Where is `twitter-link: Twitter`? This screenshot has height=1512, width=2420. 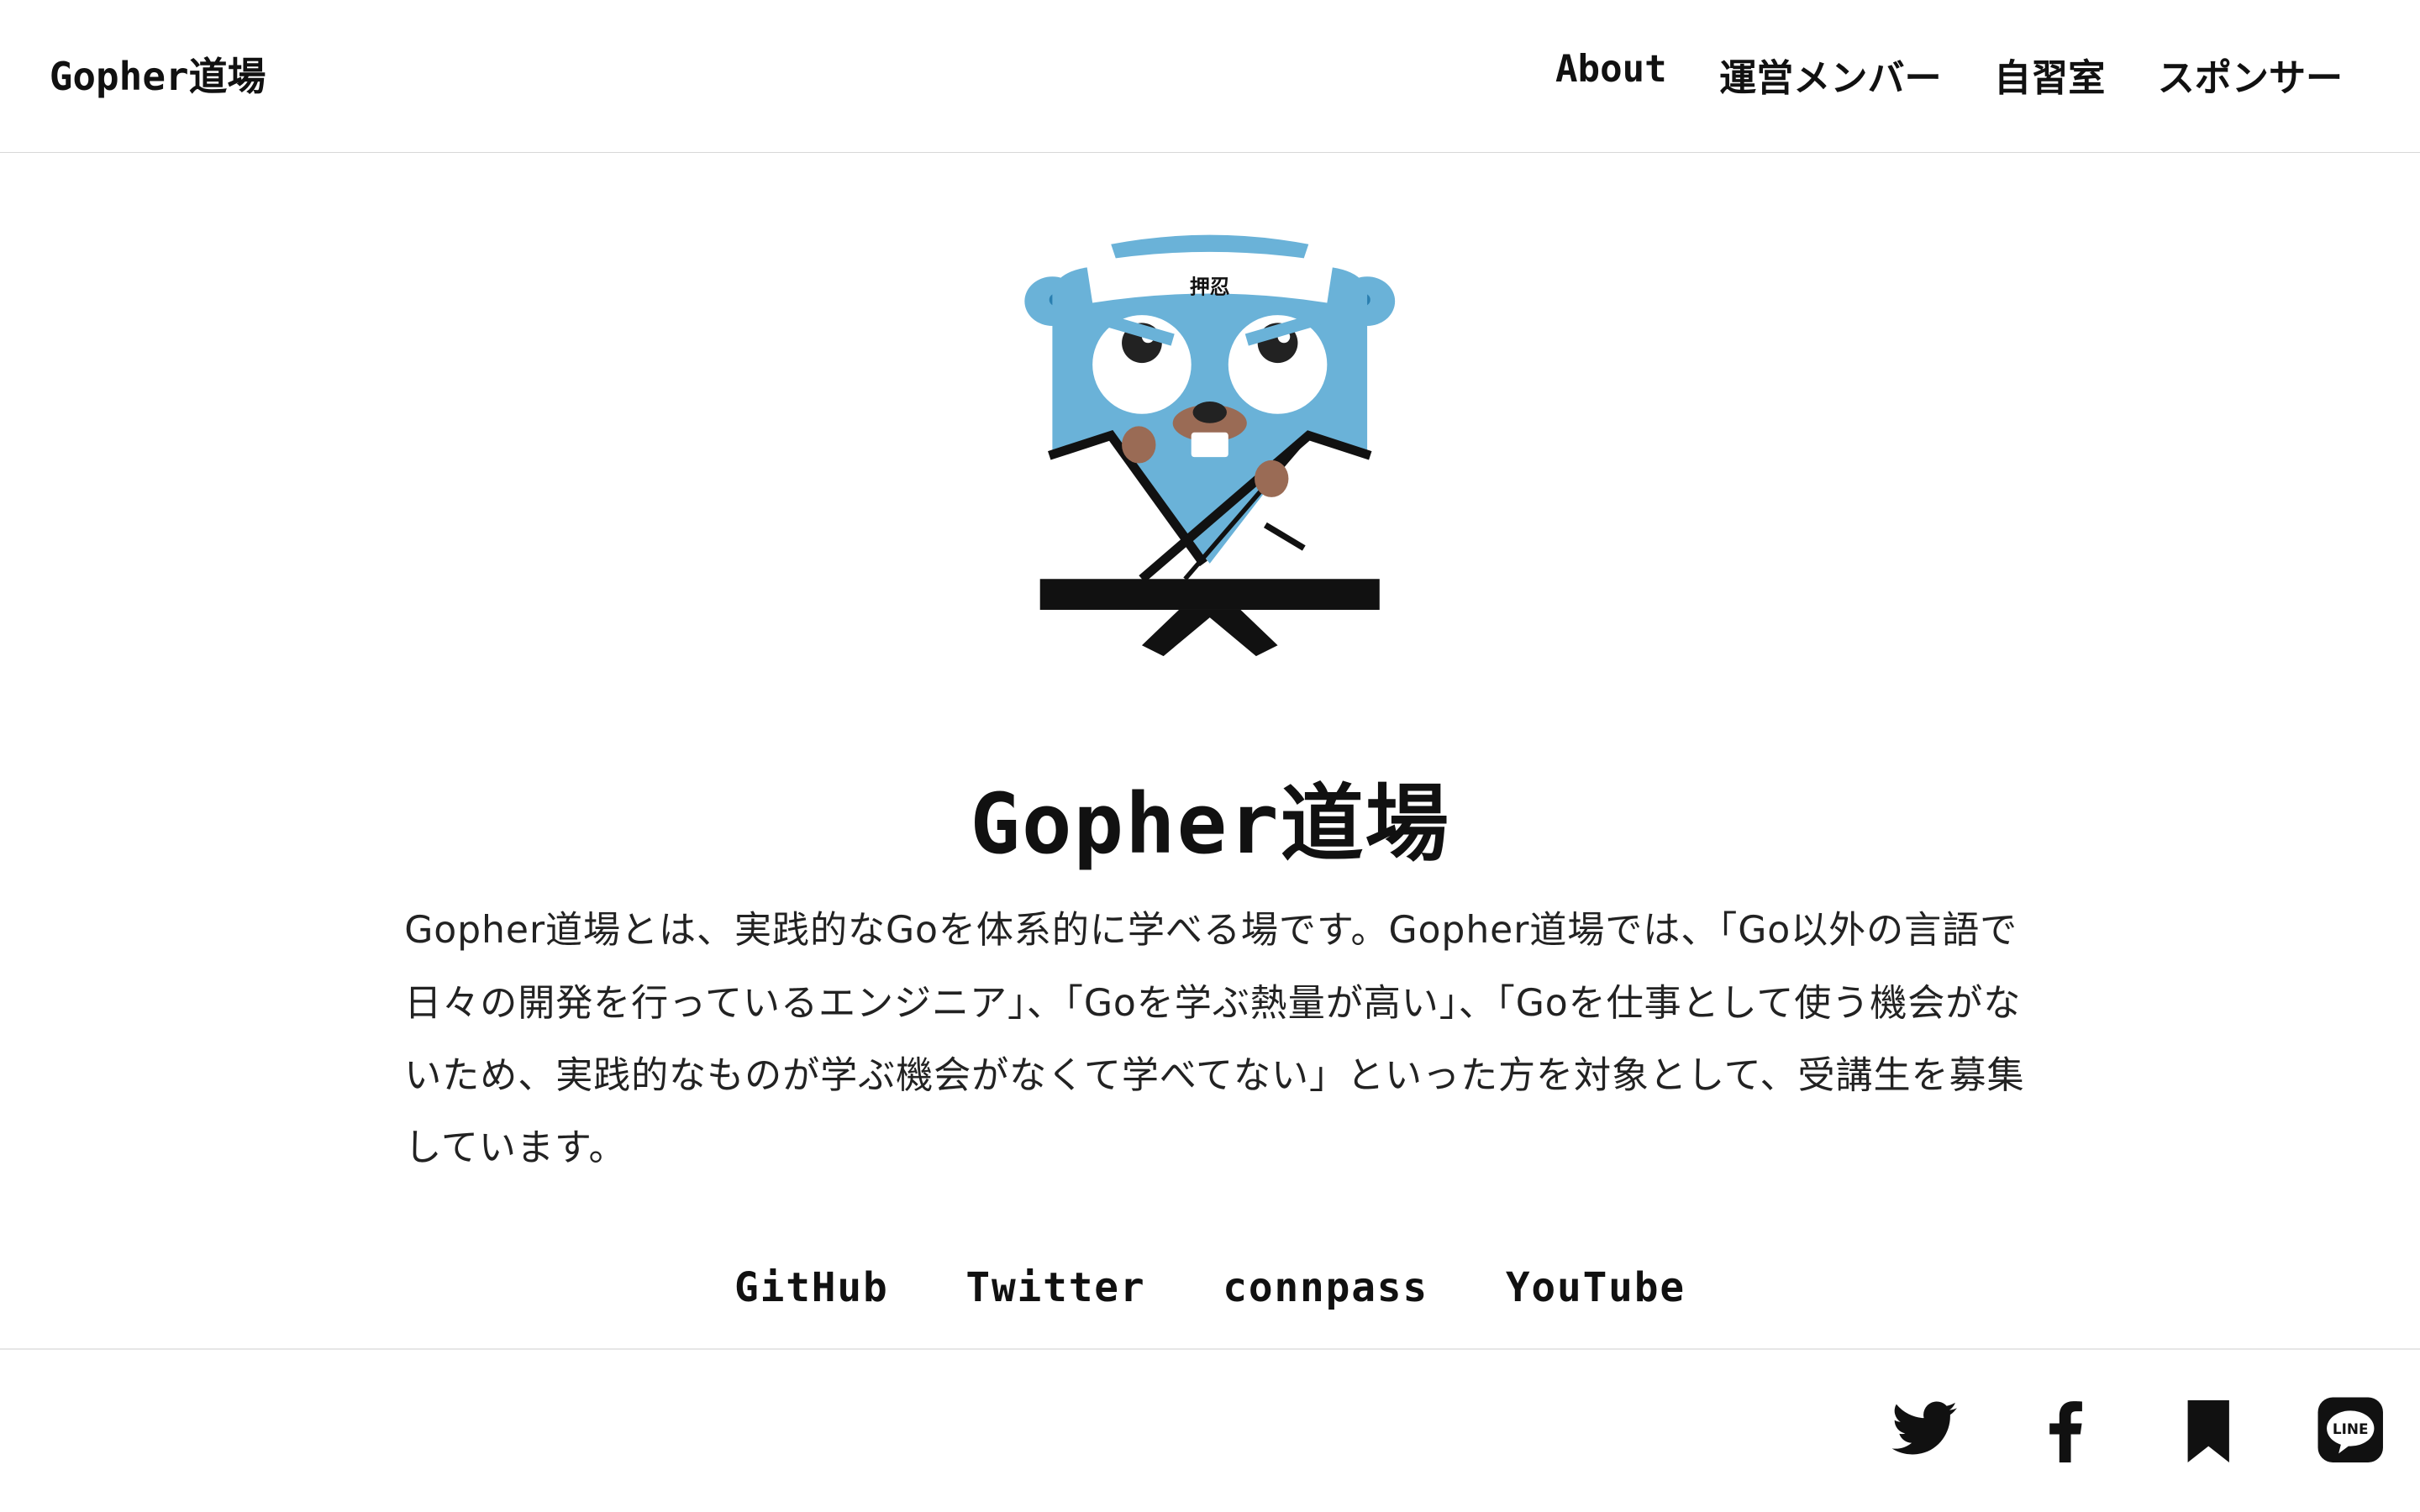
twitter-link: Twitter is located at coordinates (1055, 1288).